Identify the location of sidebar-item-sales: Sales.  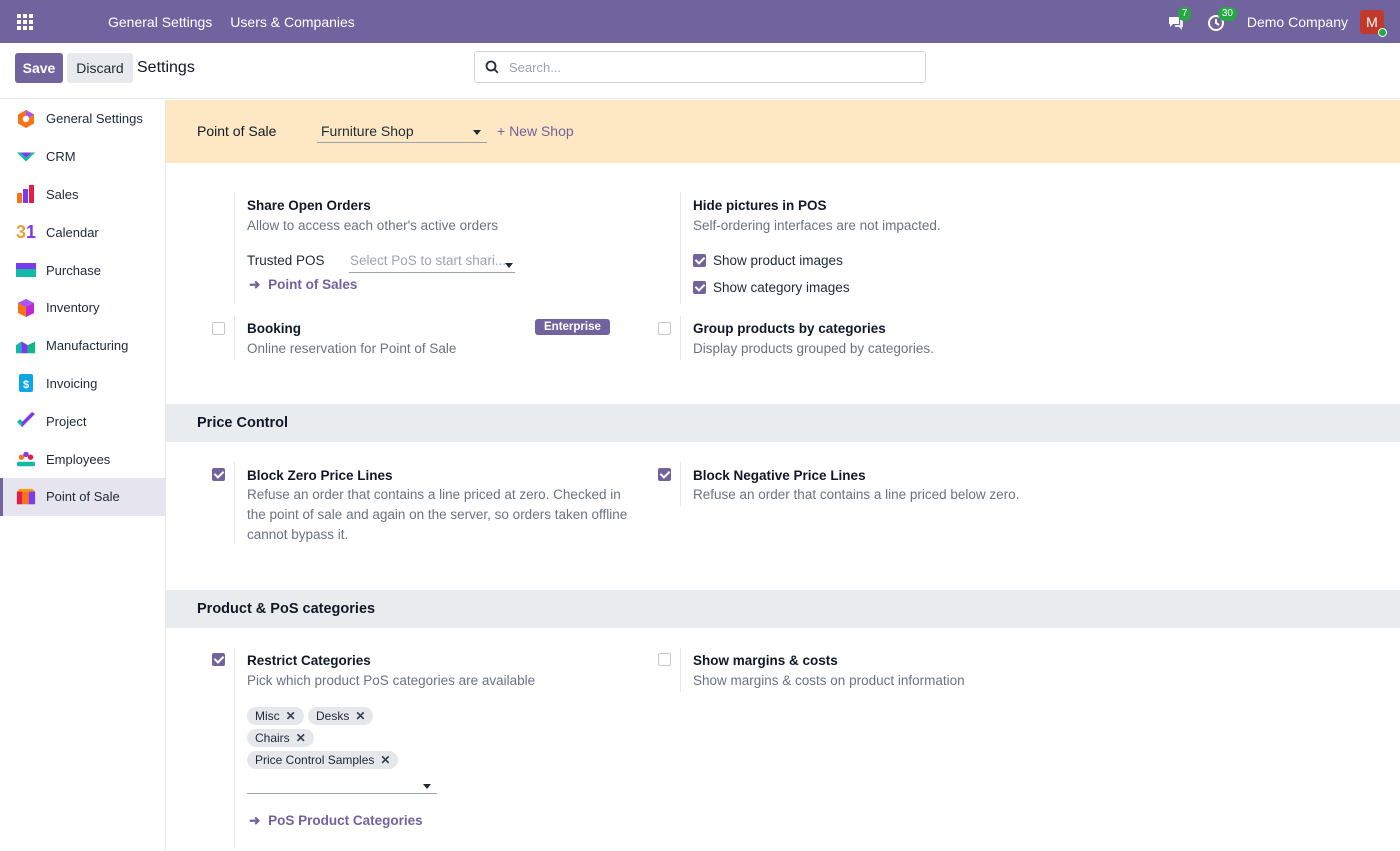
(82, 195).